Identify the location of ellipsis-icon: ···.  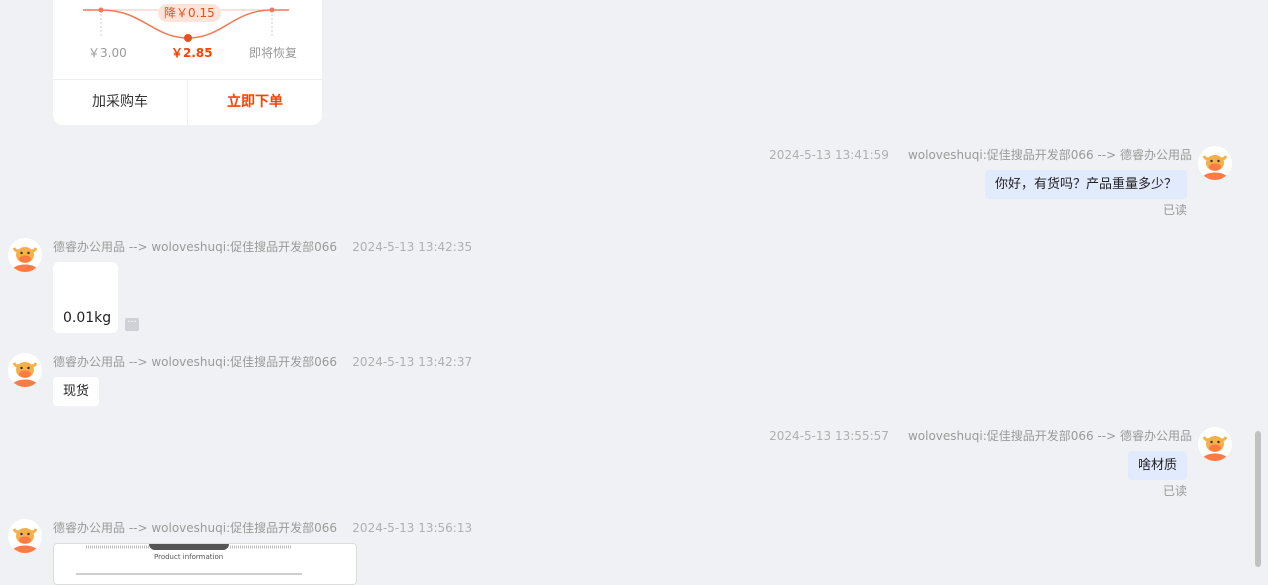
(132, 324).